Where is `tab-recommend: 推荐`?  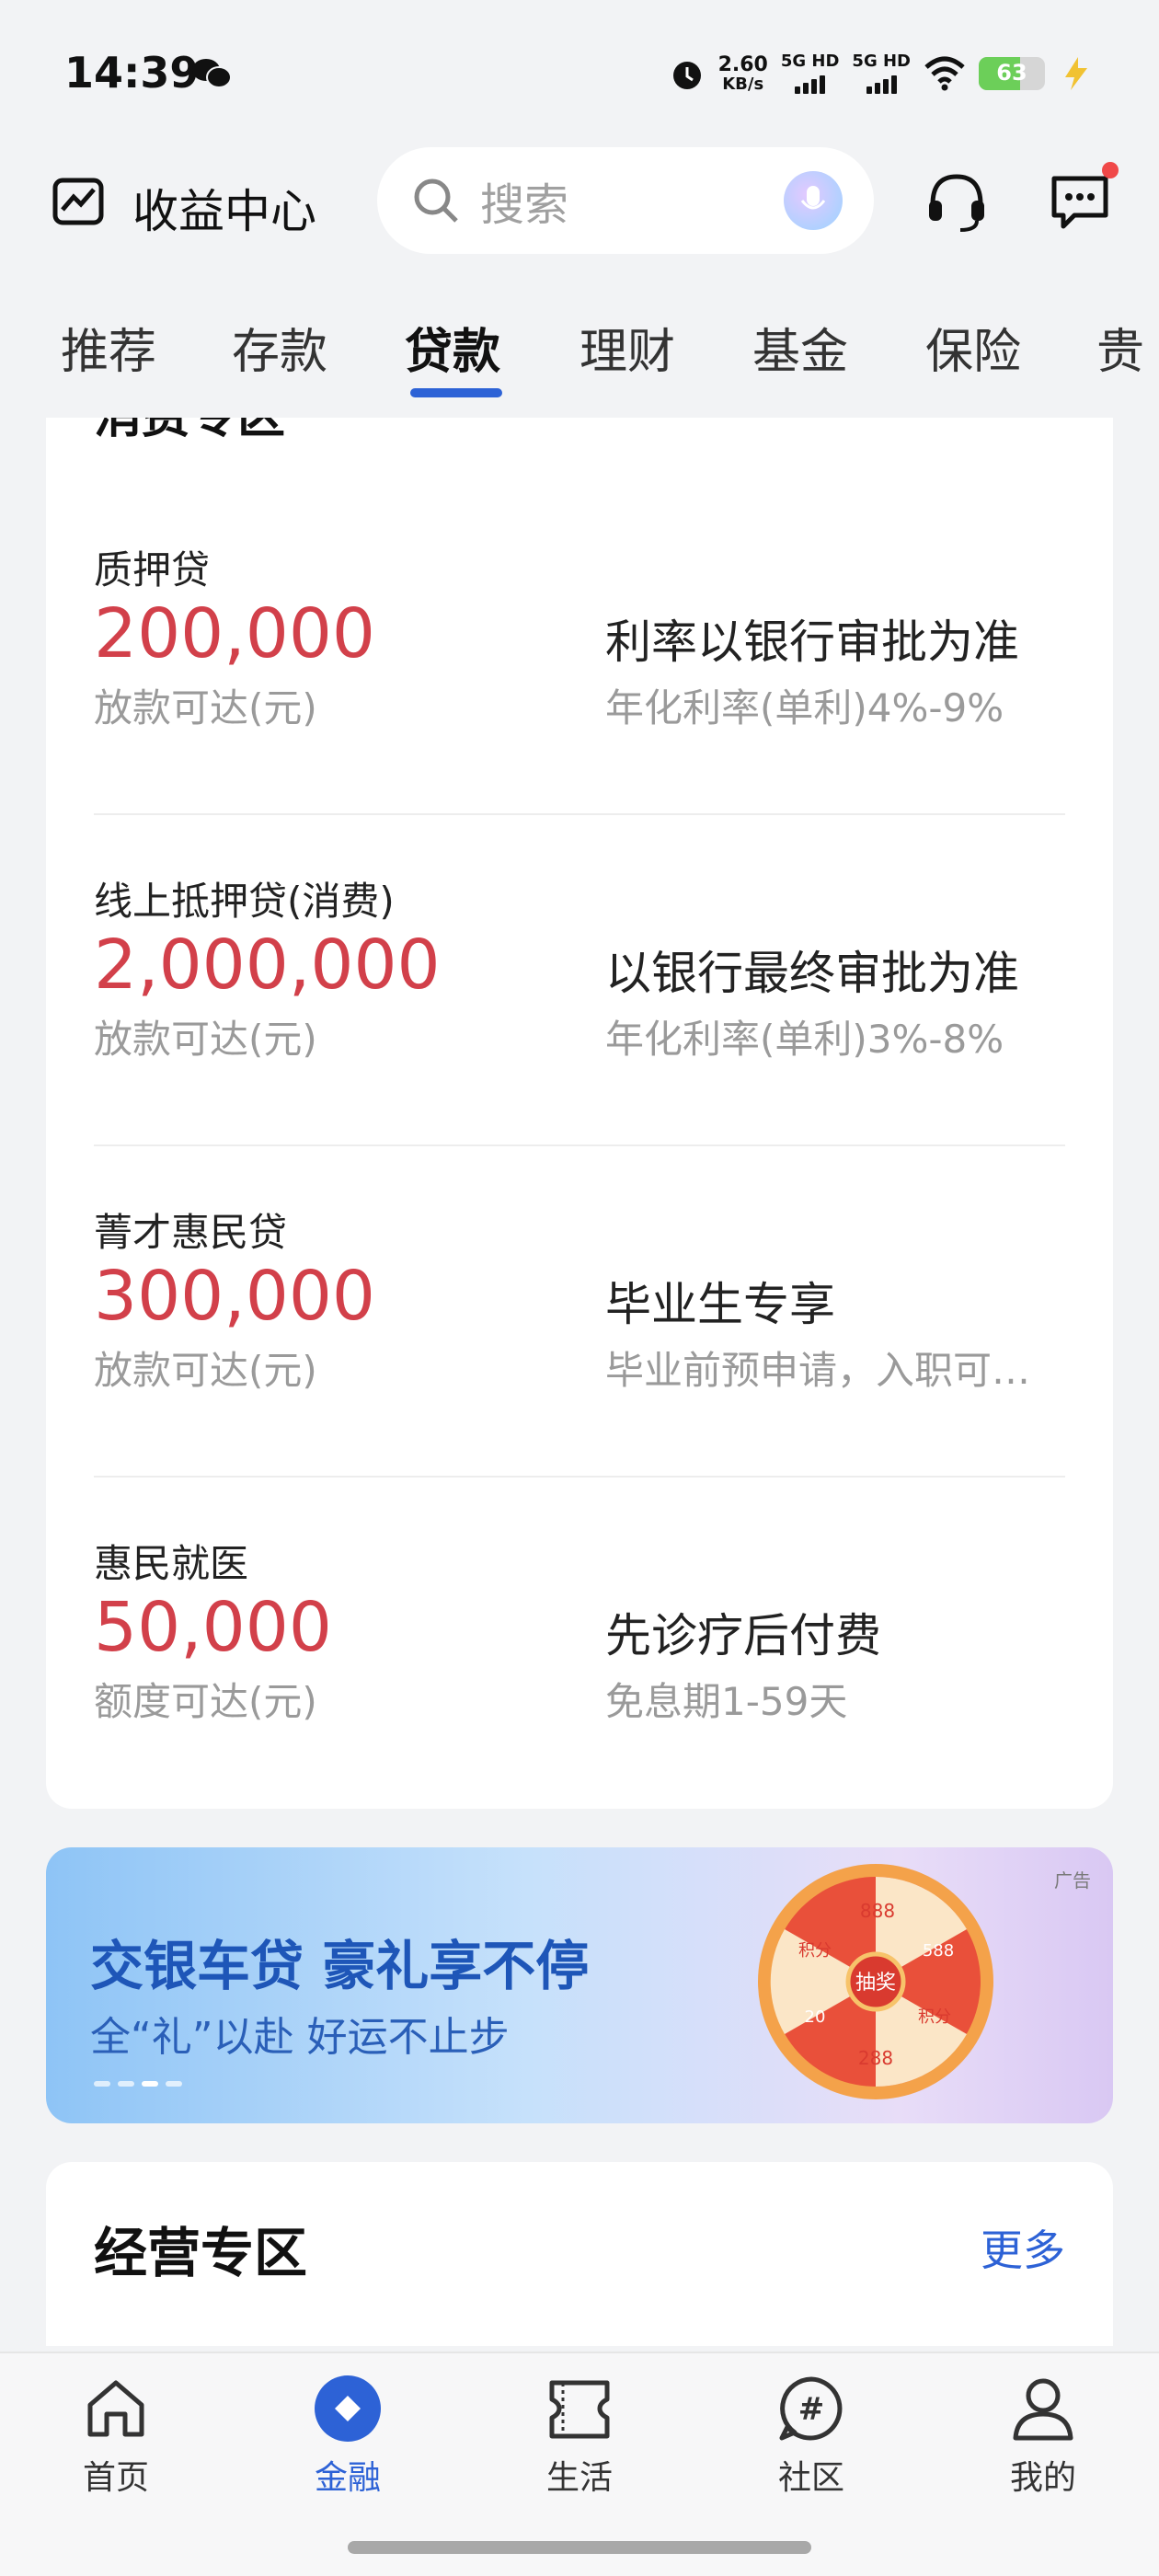 tab-recommend: 推荐 is located at coordinates (108, 347).